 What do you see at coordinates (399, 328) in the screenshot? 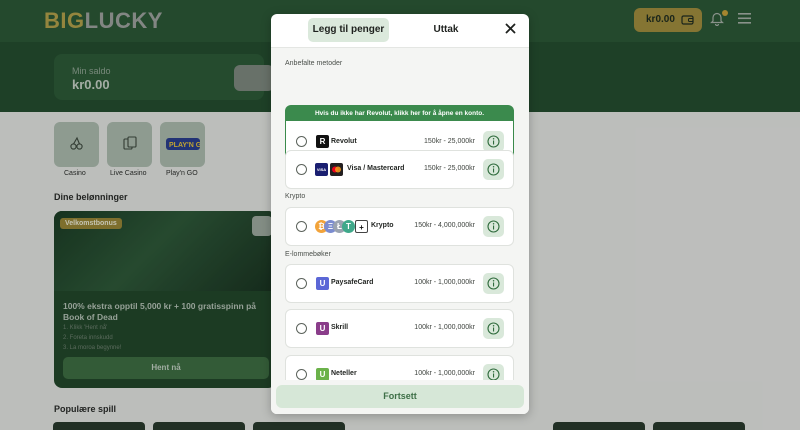
I see `method-skrill: U Skrill 100kr - 1,000,000kr` at bounding box center [399, 328].